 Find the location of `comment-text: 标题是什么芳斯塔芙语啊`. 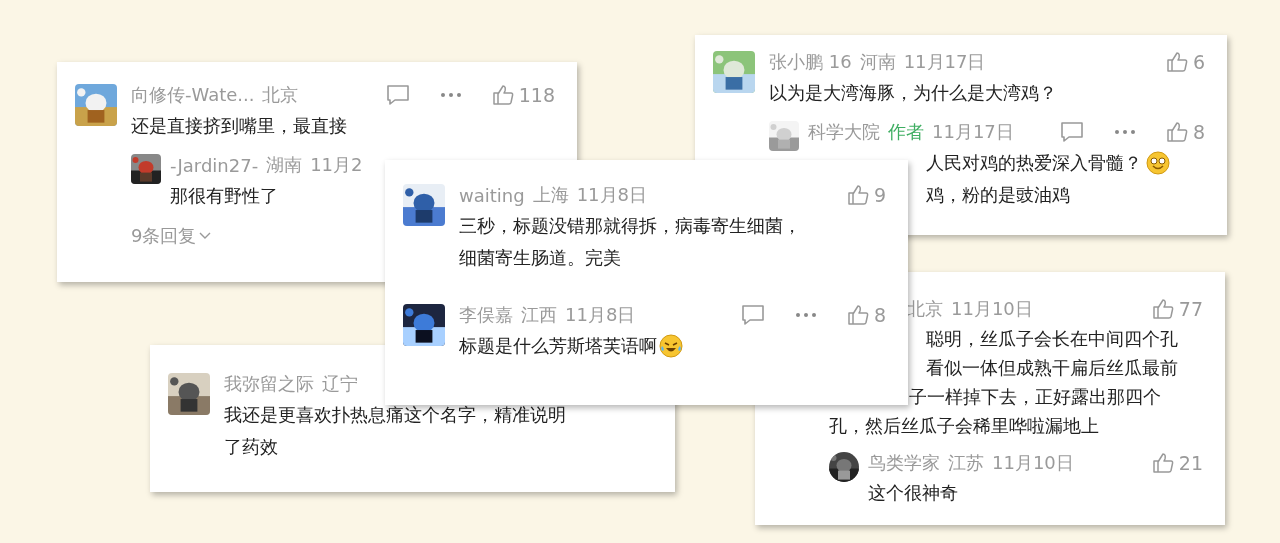

comment-text: 标题是什么芳斯塔芙语啊 is located at coordinates (558, 346).